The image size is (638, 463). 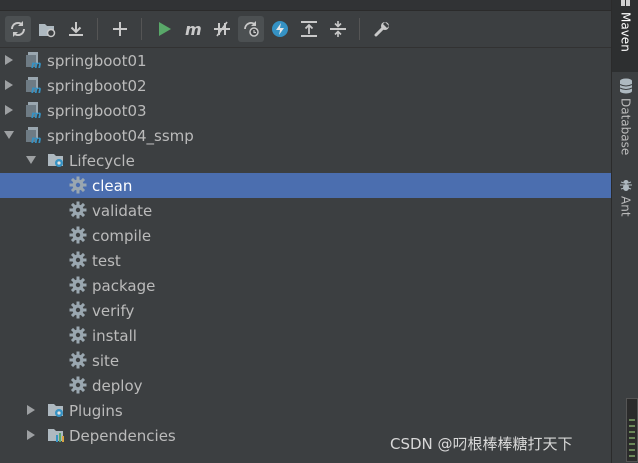 I want to click on lifecycle-label: Lifecycle, so click(x=102, y=160).